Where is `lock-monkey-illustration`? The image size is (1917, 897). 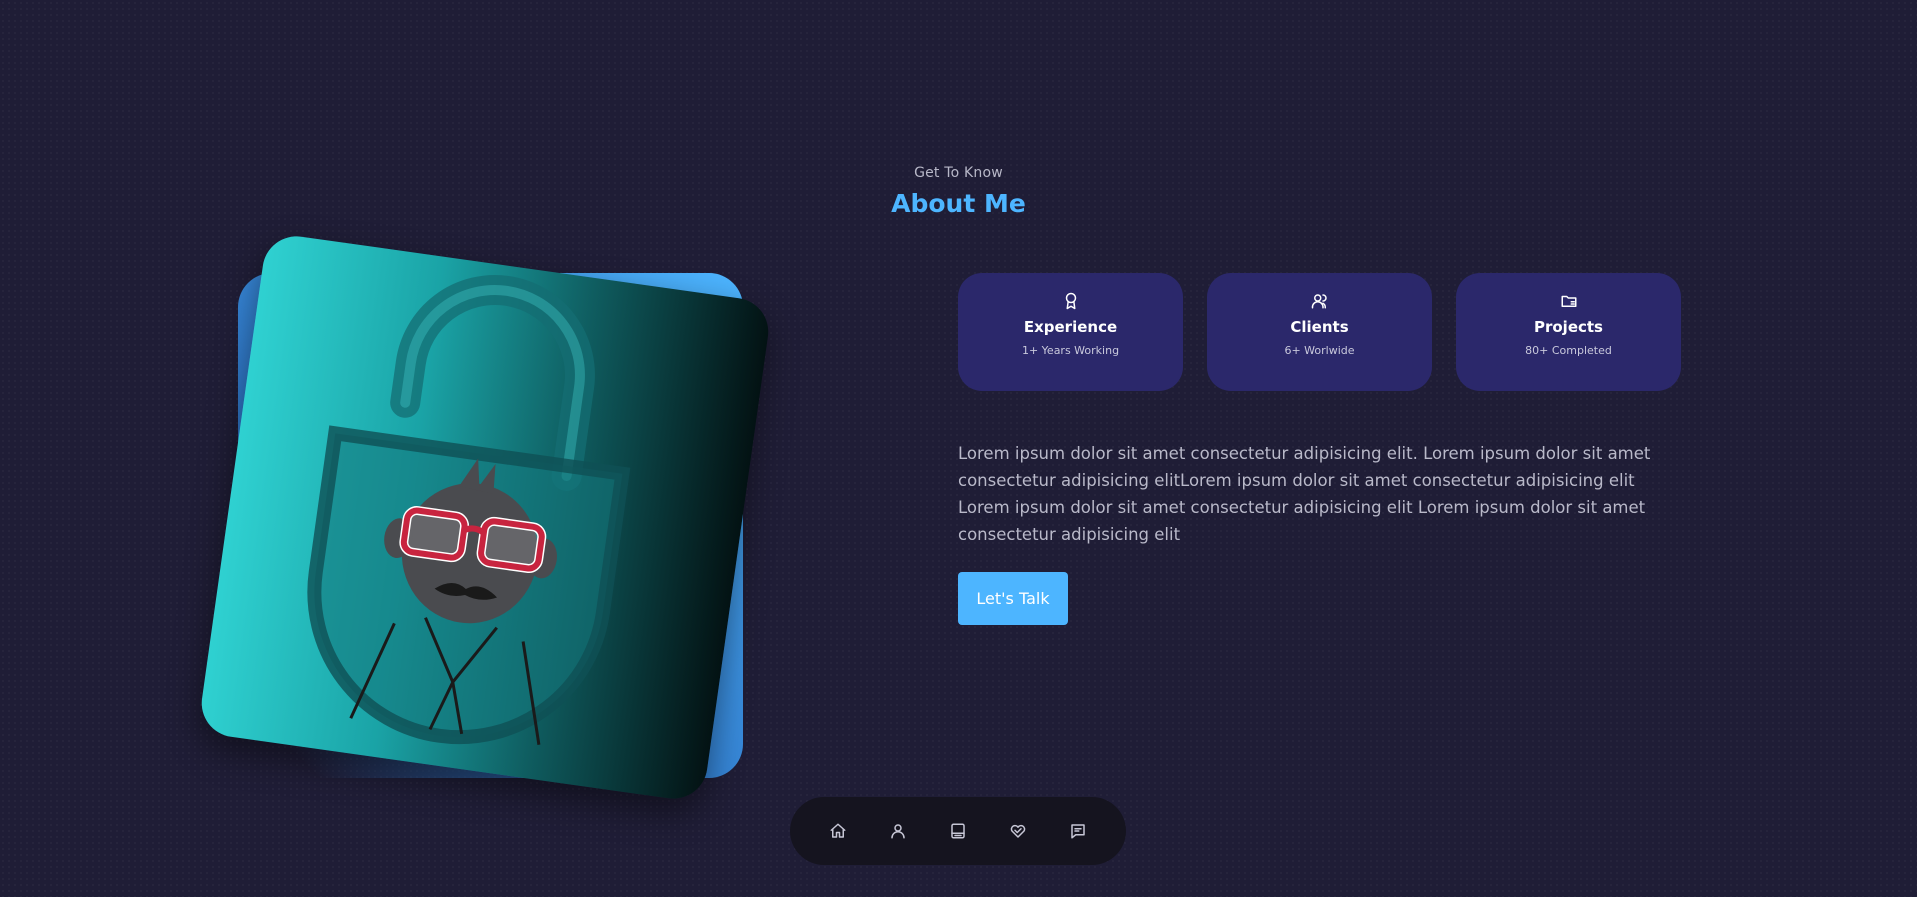
lock-monkey-illustration is located at coordinates (469, 510).